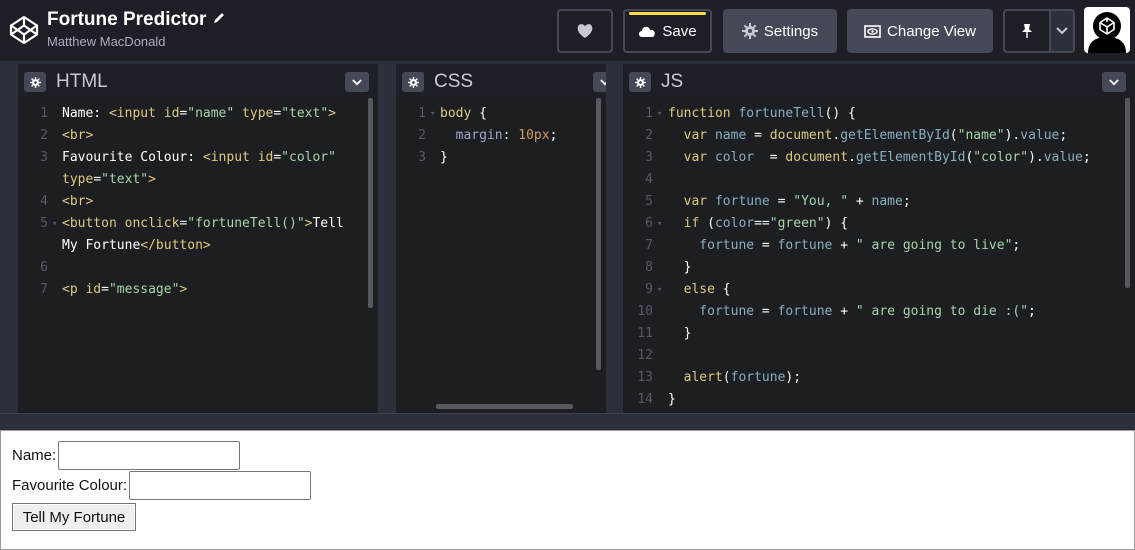 The image size is (1135, 550). I want to click on pin-button, so click(1028, 31).